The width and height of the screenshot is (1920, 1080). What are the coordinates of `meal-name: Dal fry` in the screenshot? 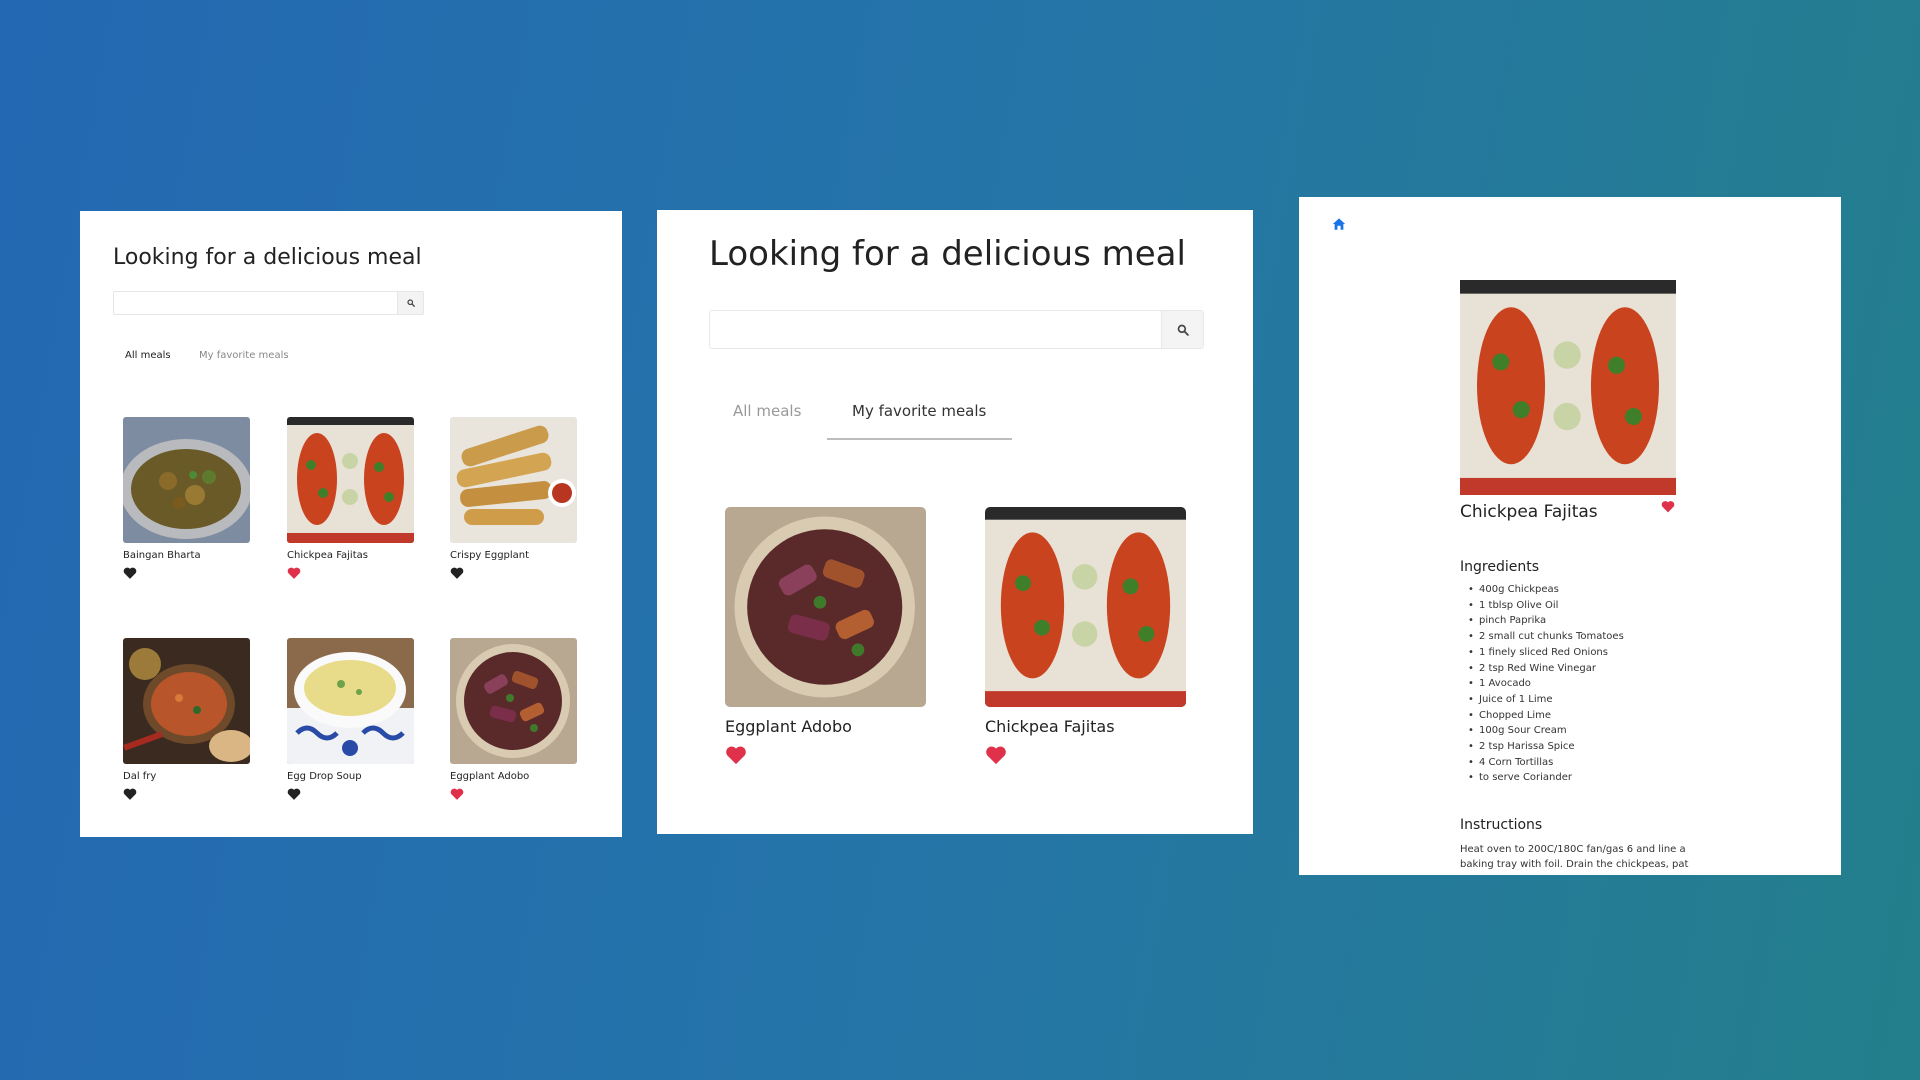 It's located at (186, 776).